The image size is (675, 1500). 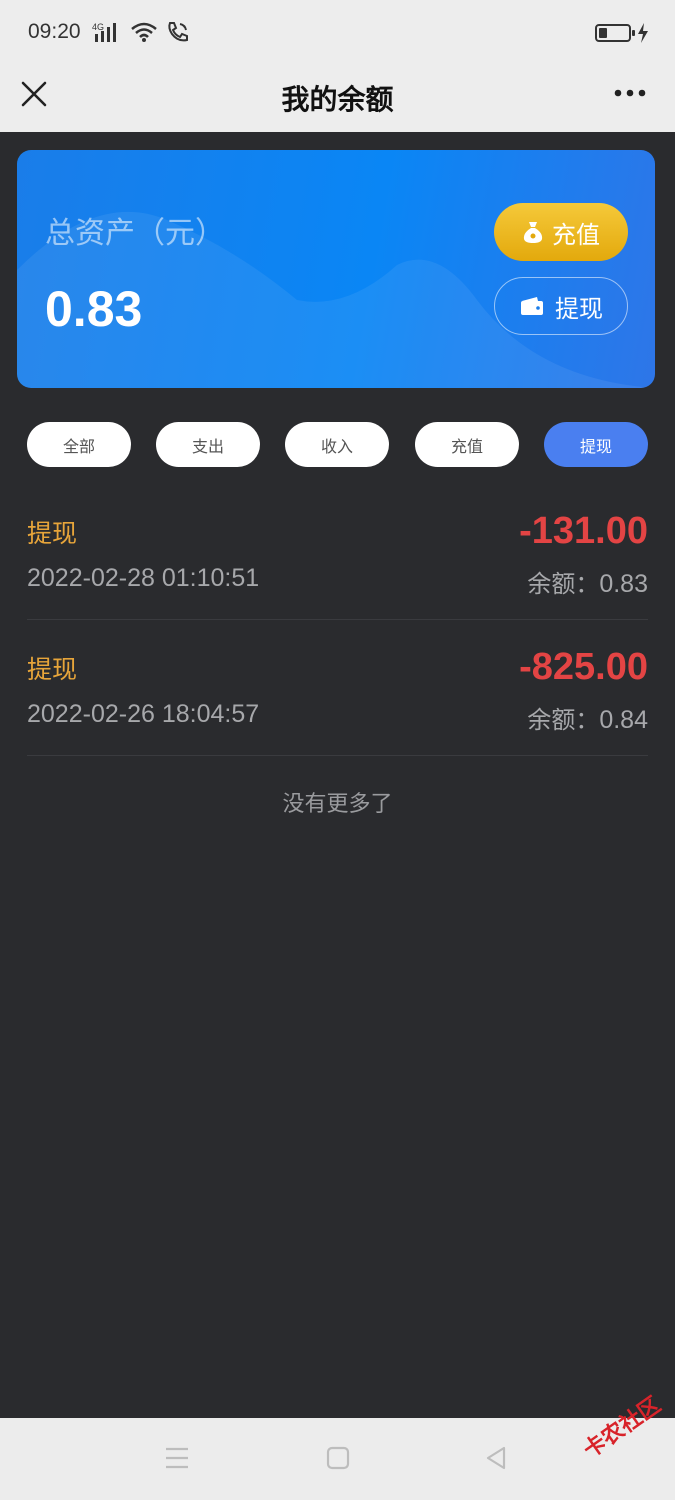 I want to click on wallet-icon, so click(x=532, y=306).